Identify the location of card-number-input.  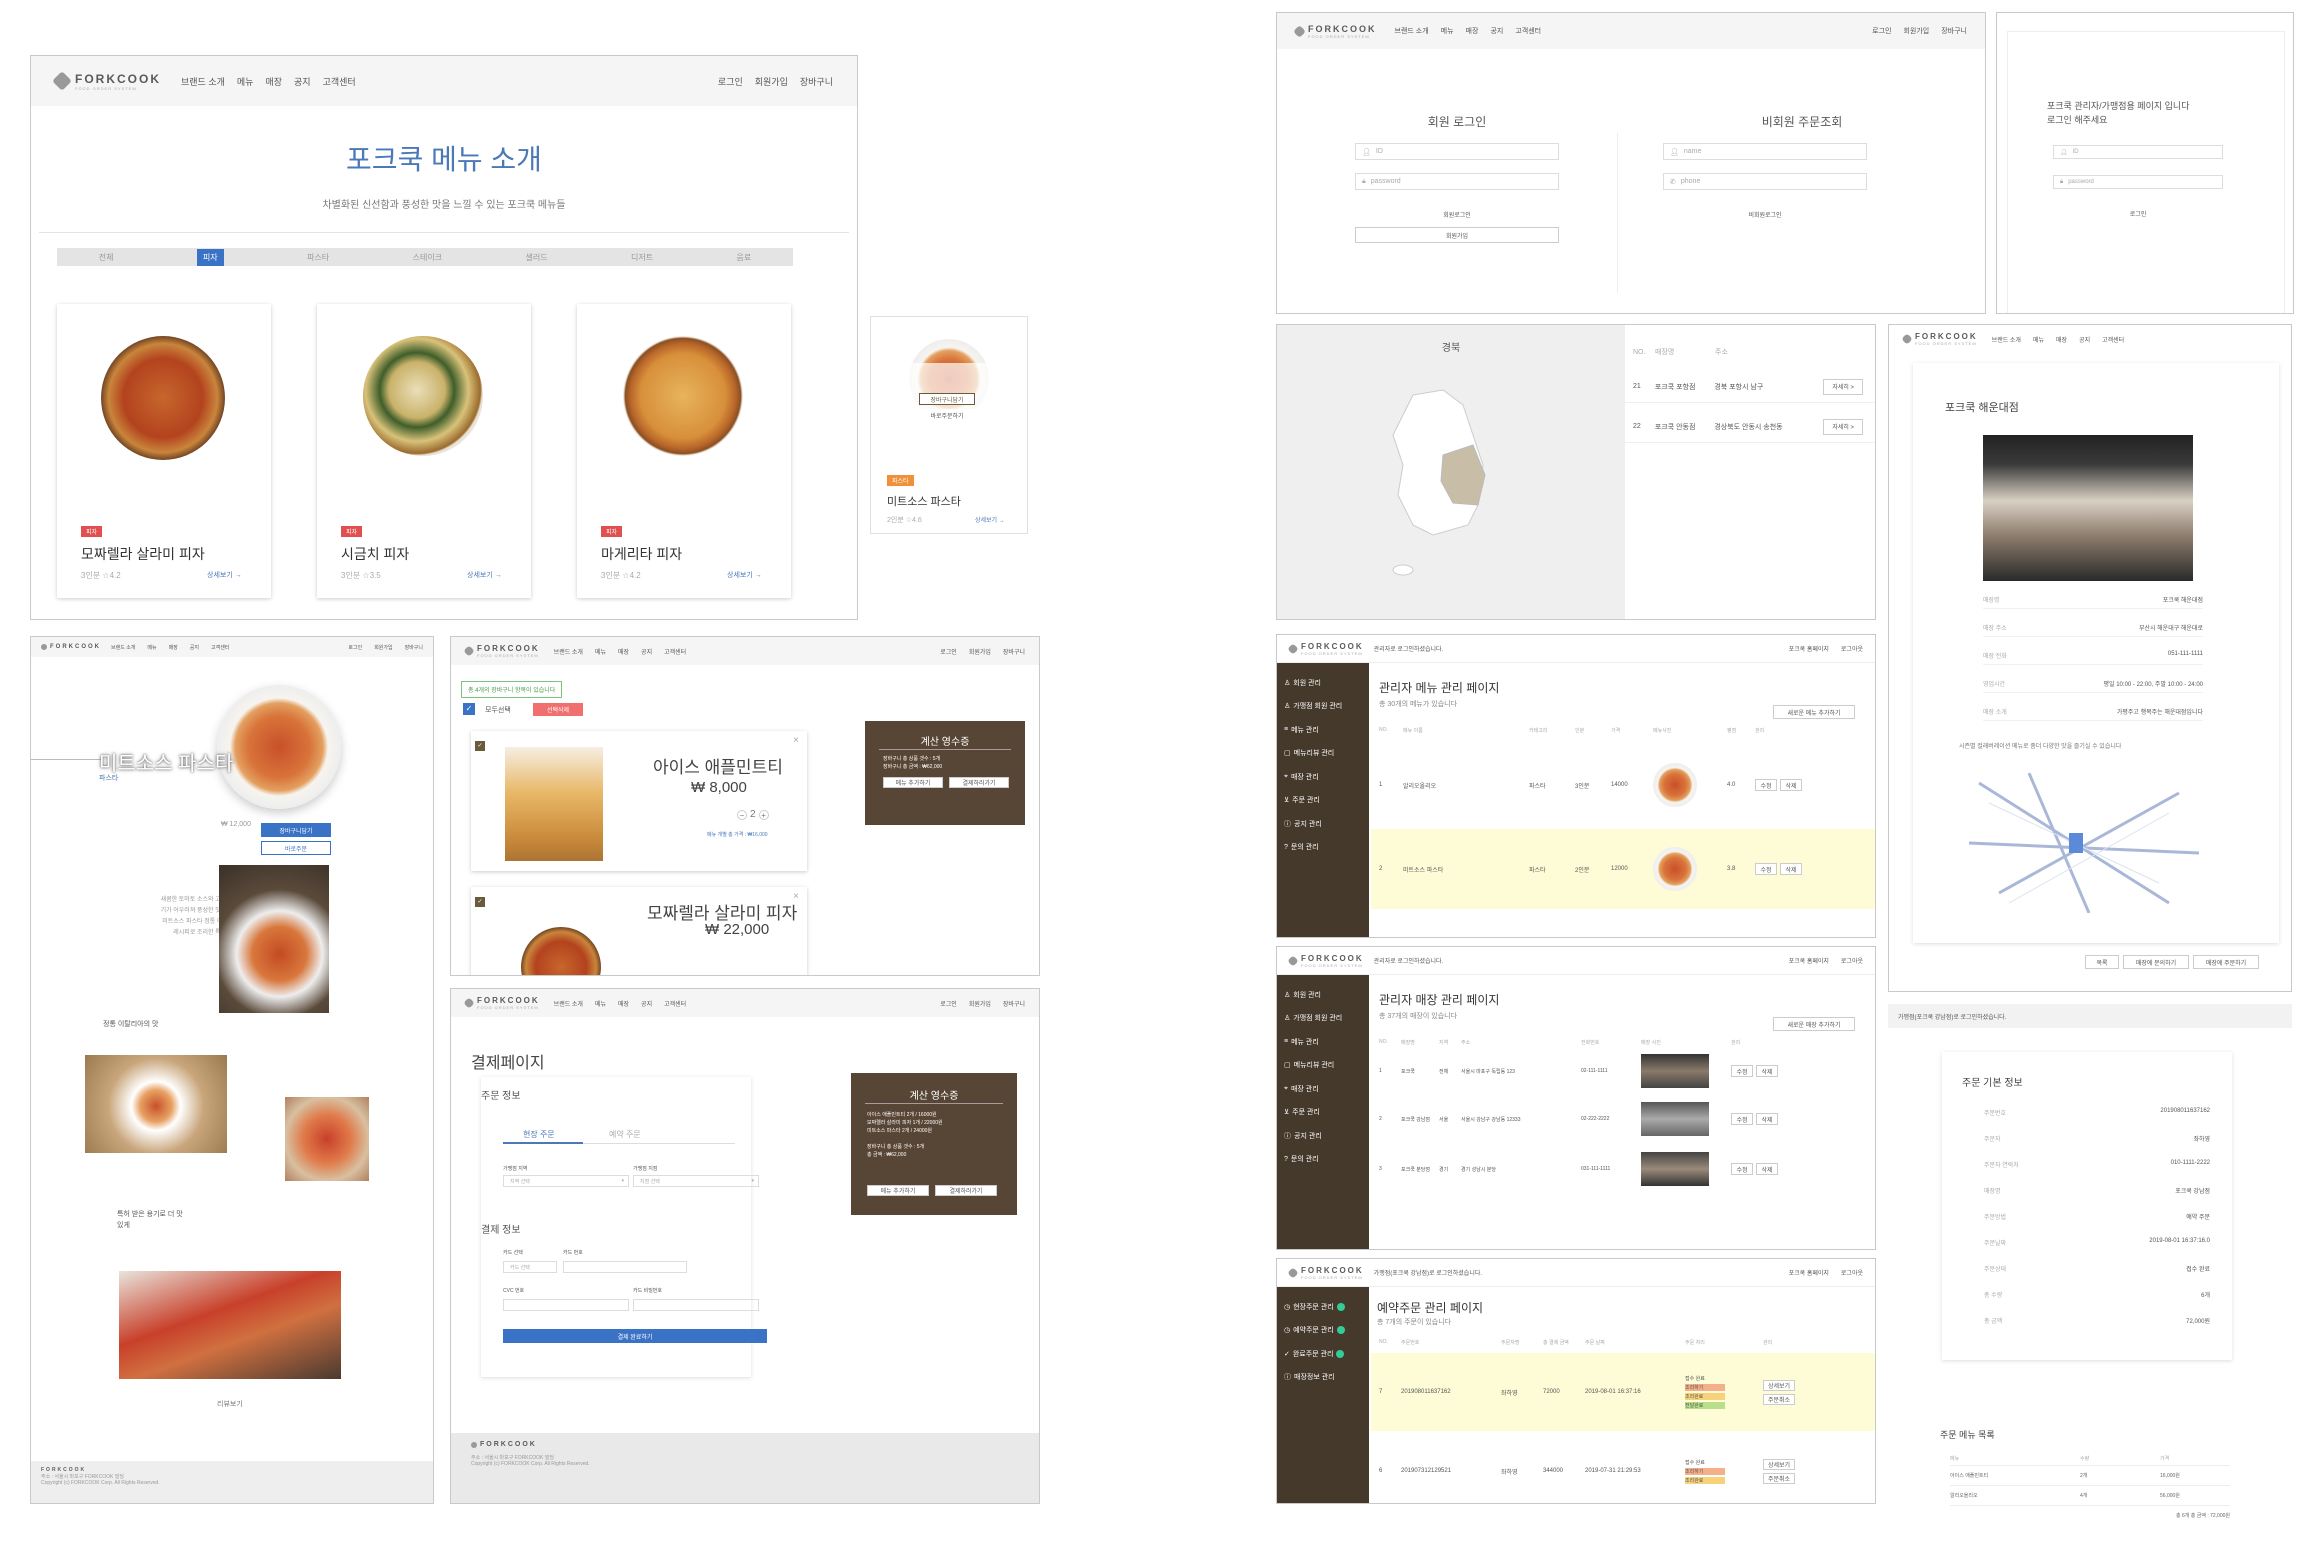
(625, 1267).